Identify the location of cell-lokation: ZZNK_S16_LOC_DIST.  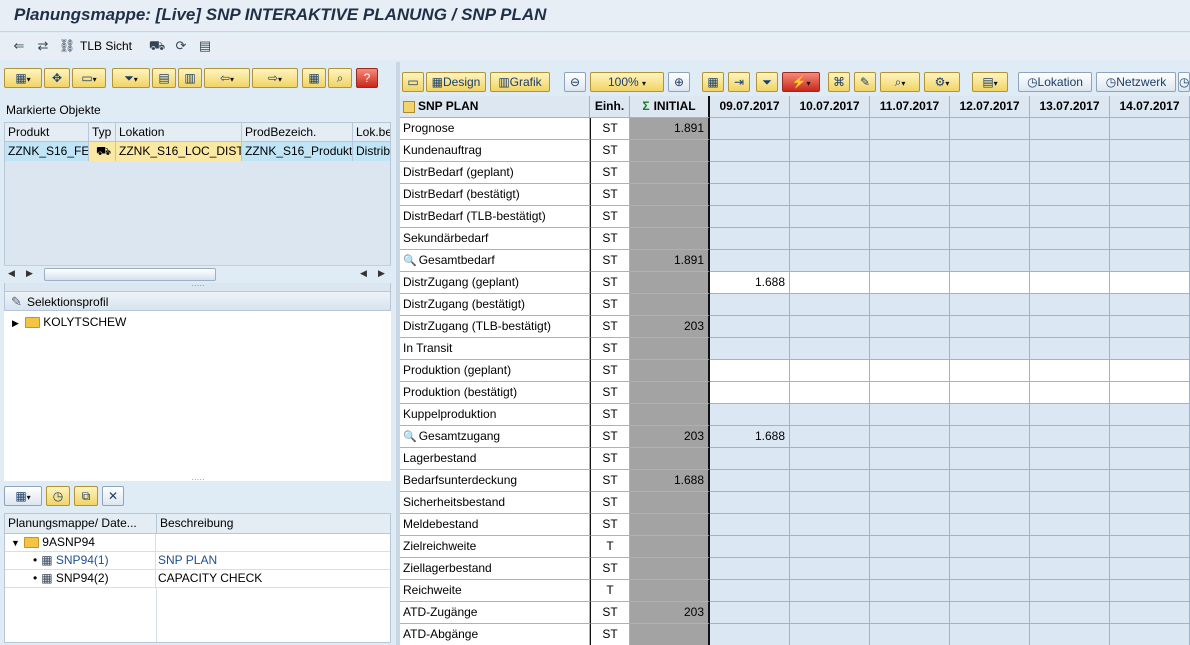
(179, 151).